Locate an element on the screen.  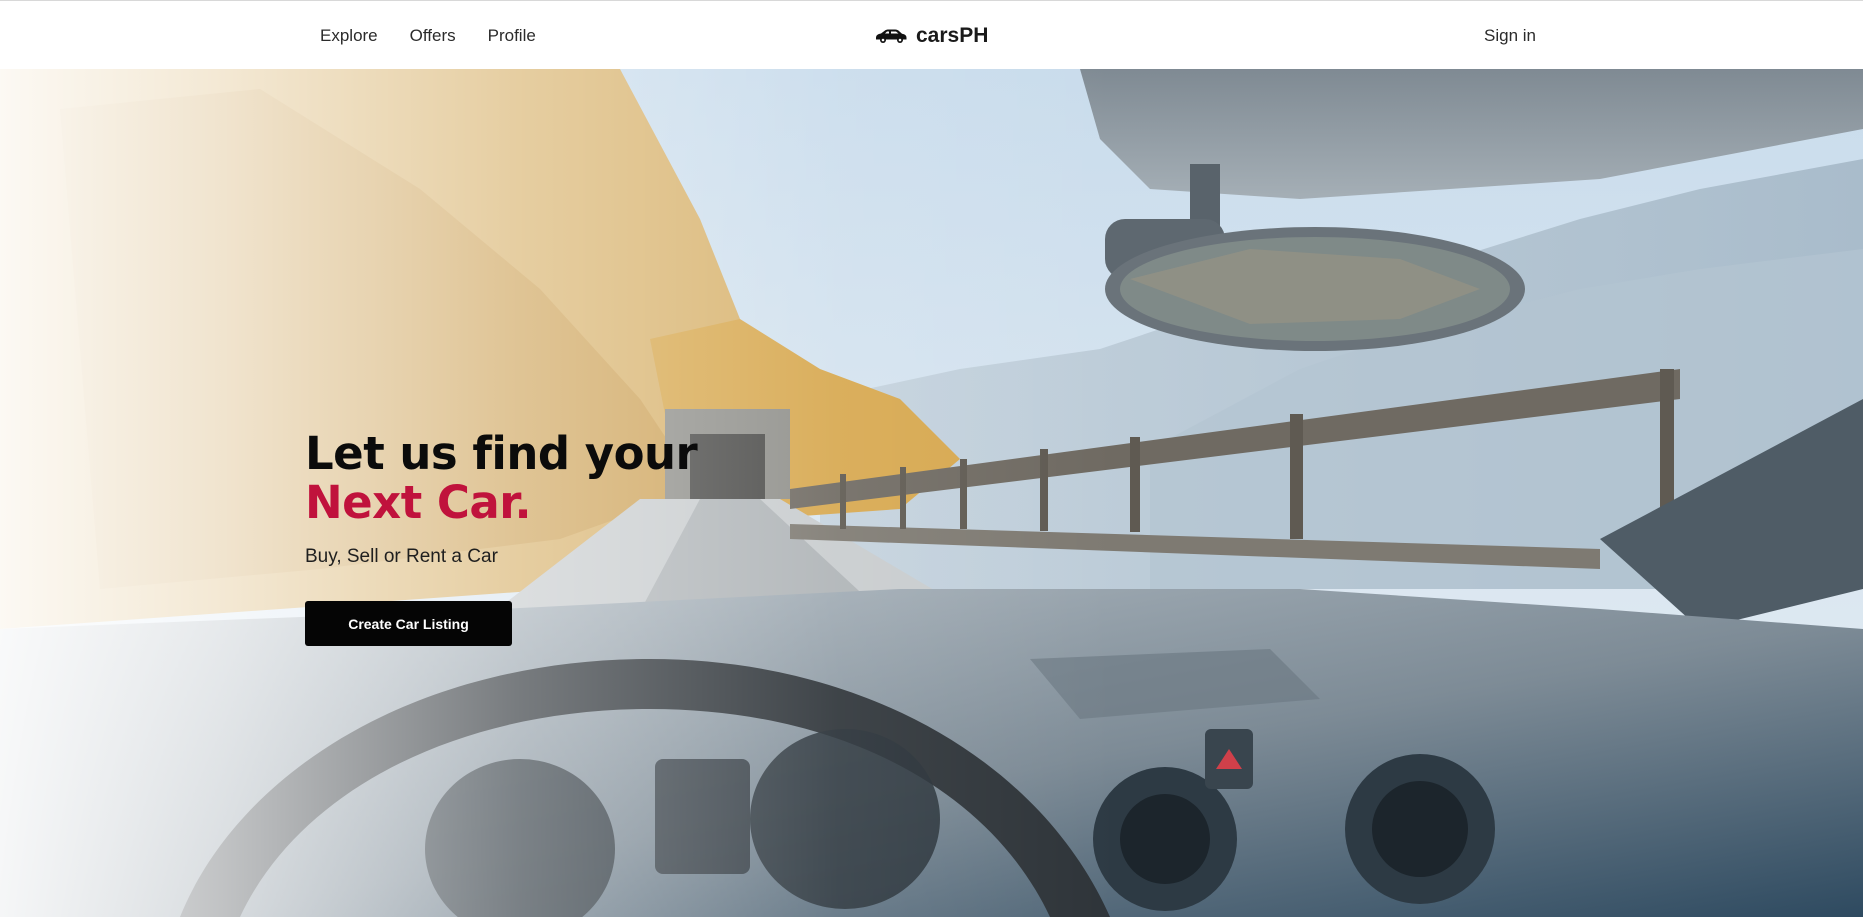
brand-logo-link: carsPH is located at coordinates (931, 35).